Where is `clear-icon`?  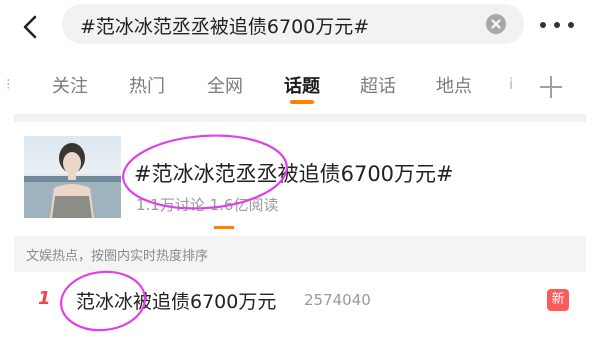 clear-icon is located at coordinates (496, 24).